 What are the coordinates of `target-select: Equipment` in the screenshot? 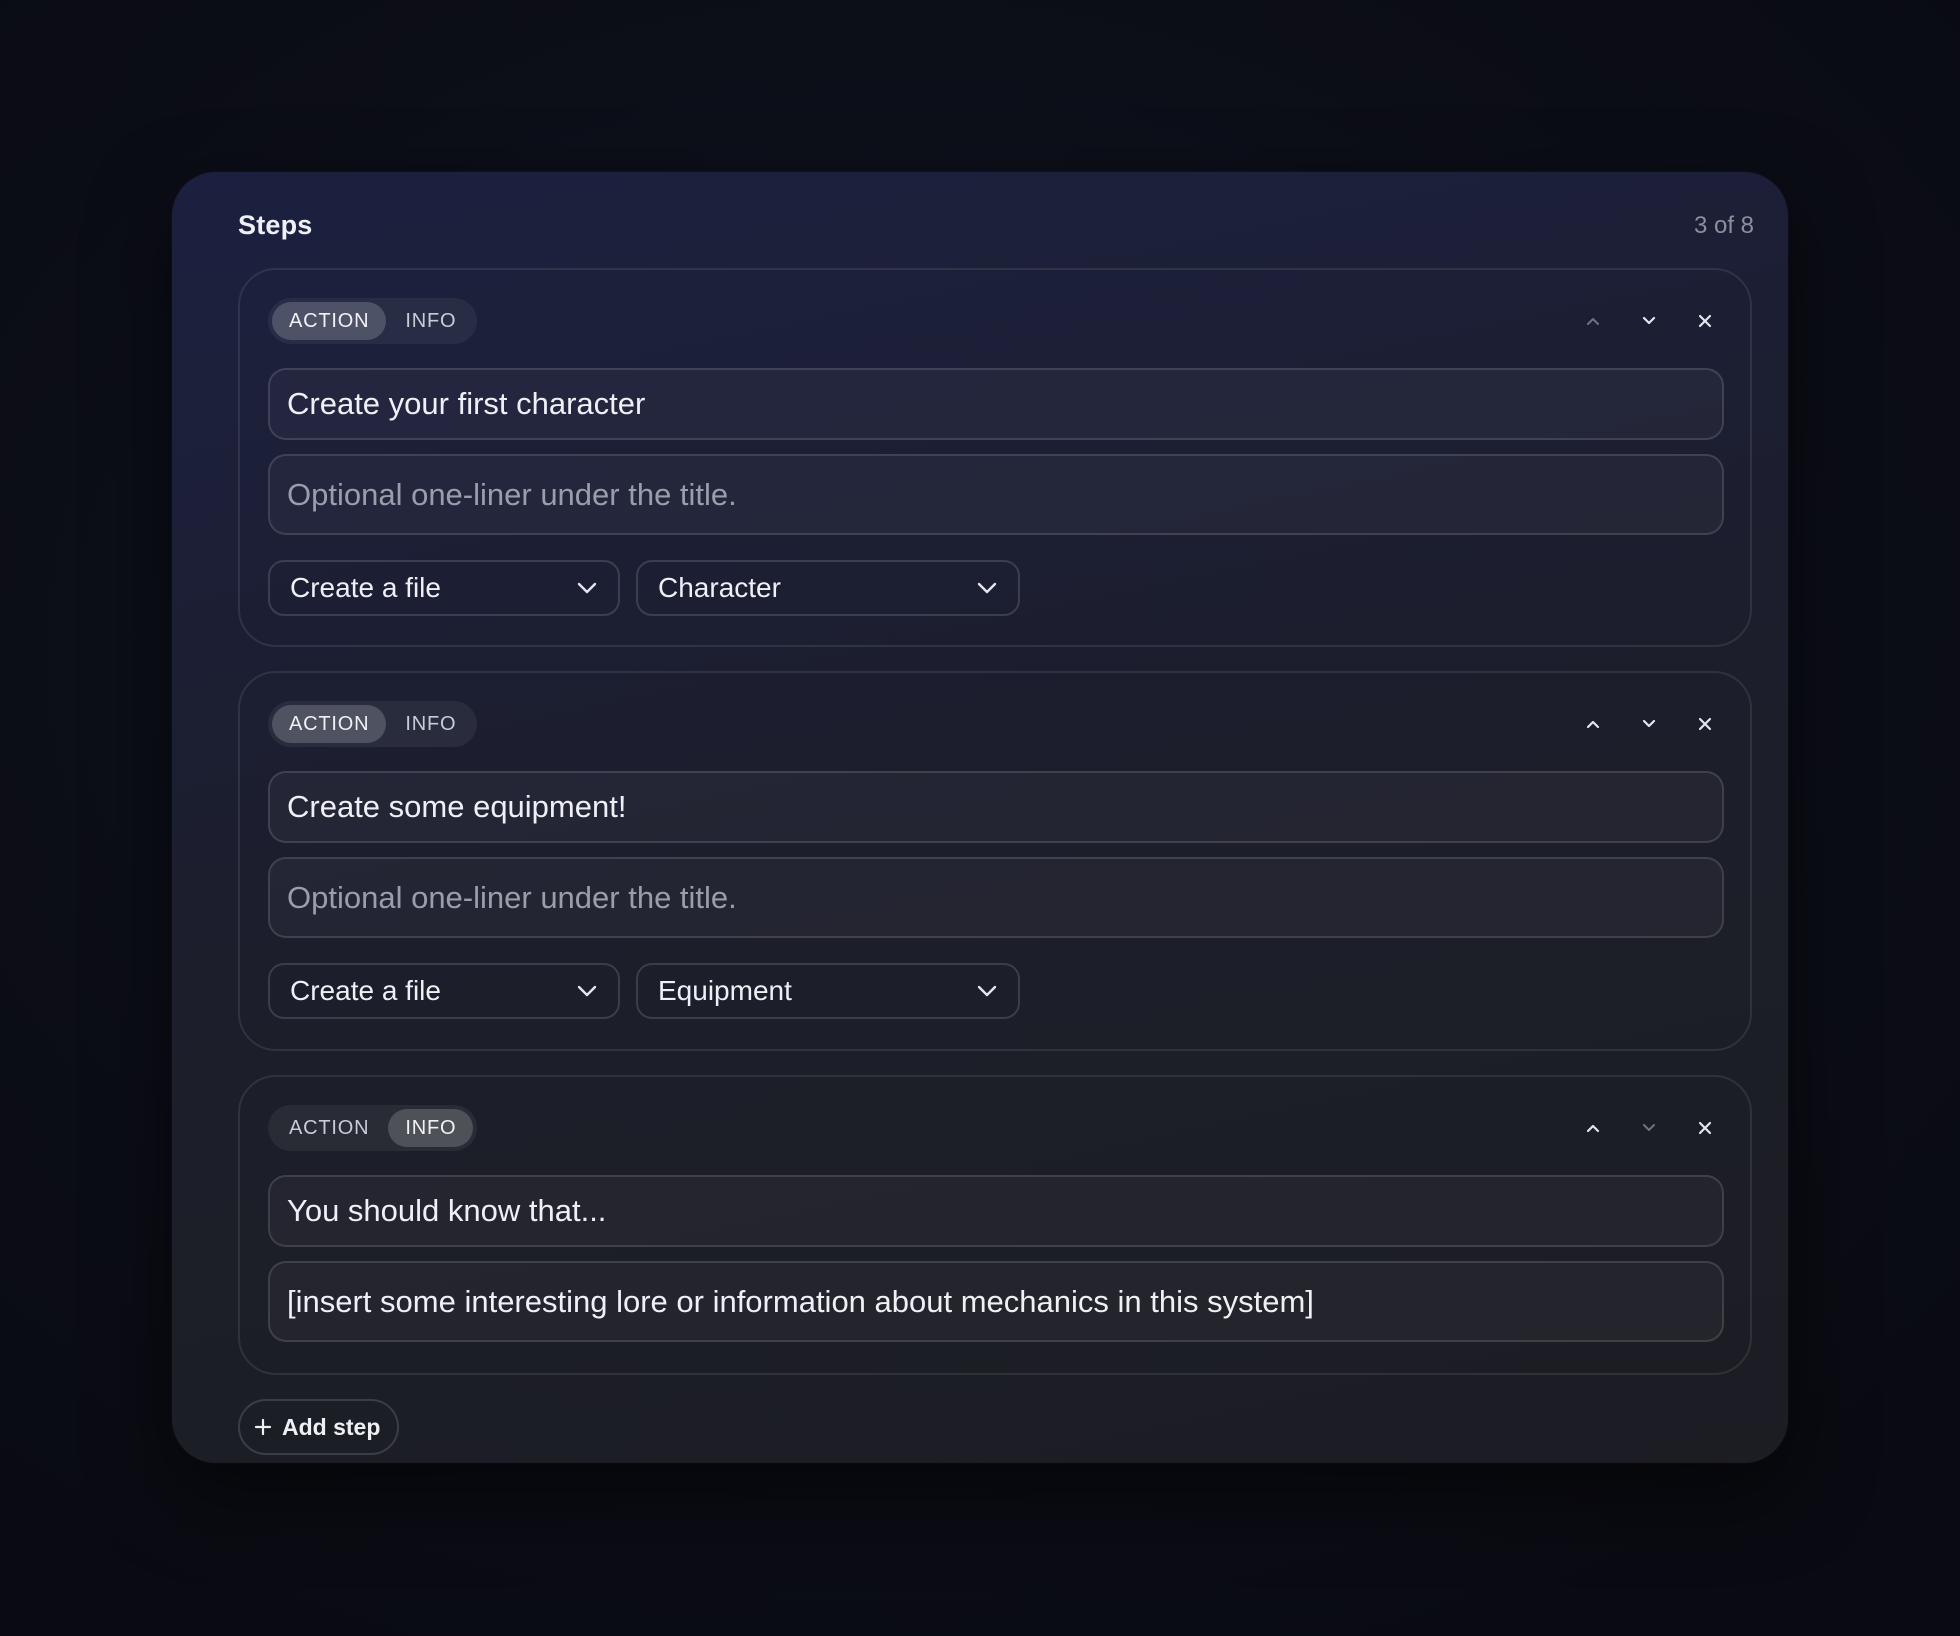 It's located at (828, 991).